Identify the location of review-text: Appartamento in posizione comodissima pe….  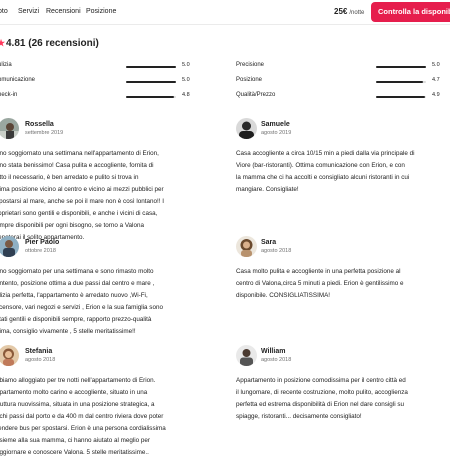
(322, 399).